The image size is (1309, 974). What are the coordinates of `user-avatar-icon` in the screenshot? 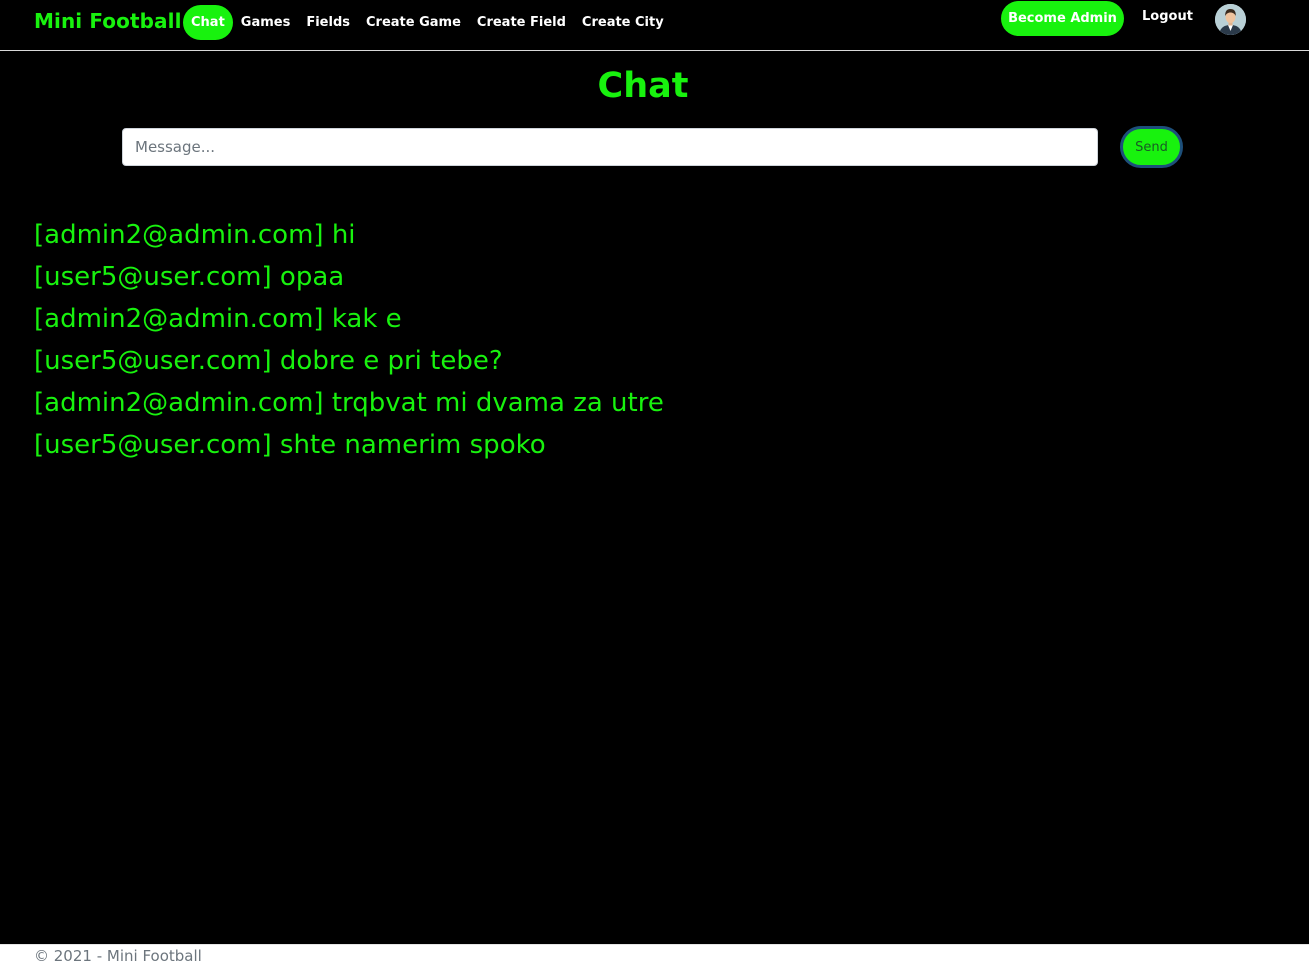 It's located at (1230, 19).